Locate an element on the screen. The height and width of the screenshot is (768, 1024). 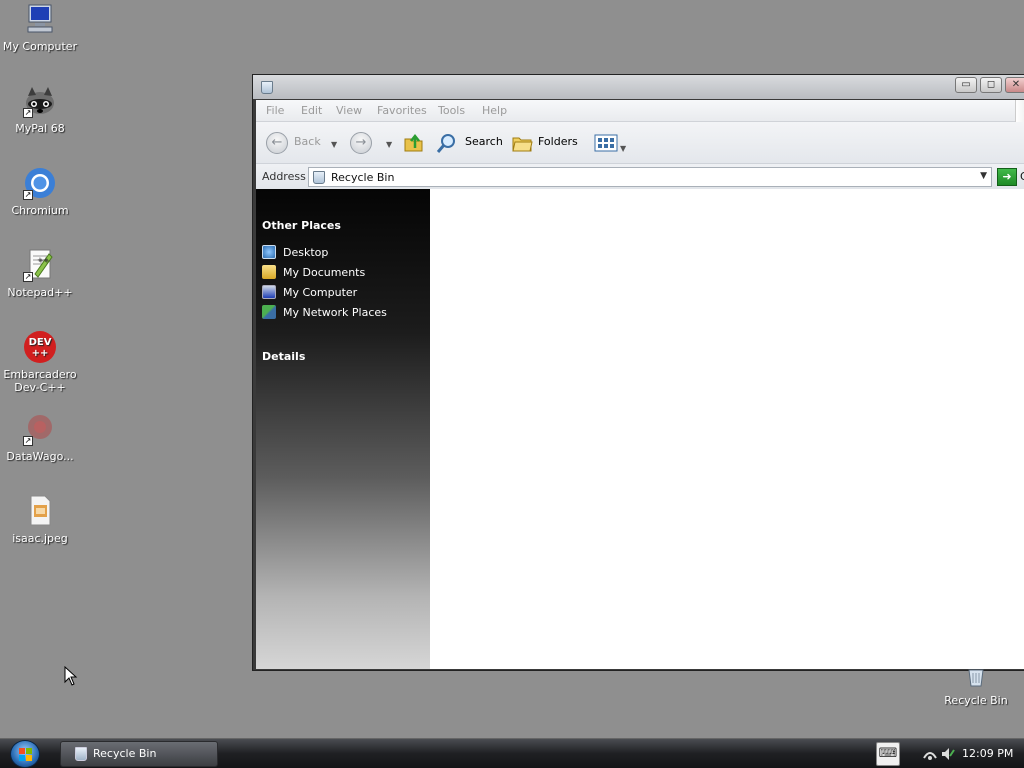
menu-favorites: Favorites is located at coordinates (402, 110).